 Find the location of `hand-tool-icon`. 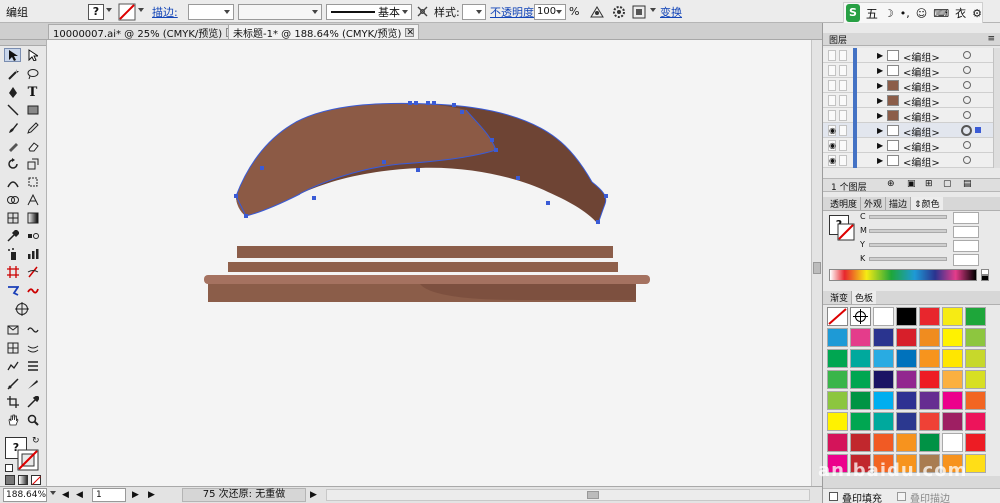

hand-tool-icon is located at coordinates (12, 420).